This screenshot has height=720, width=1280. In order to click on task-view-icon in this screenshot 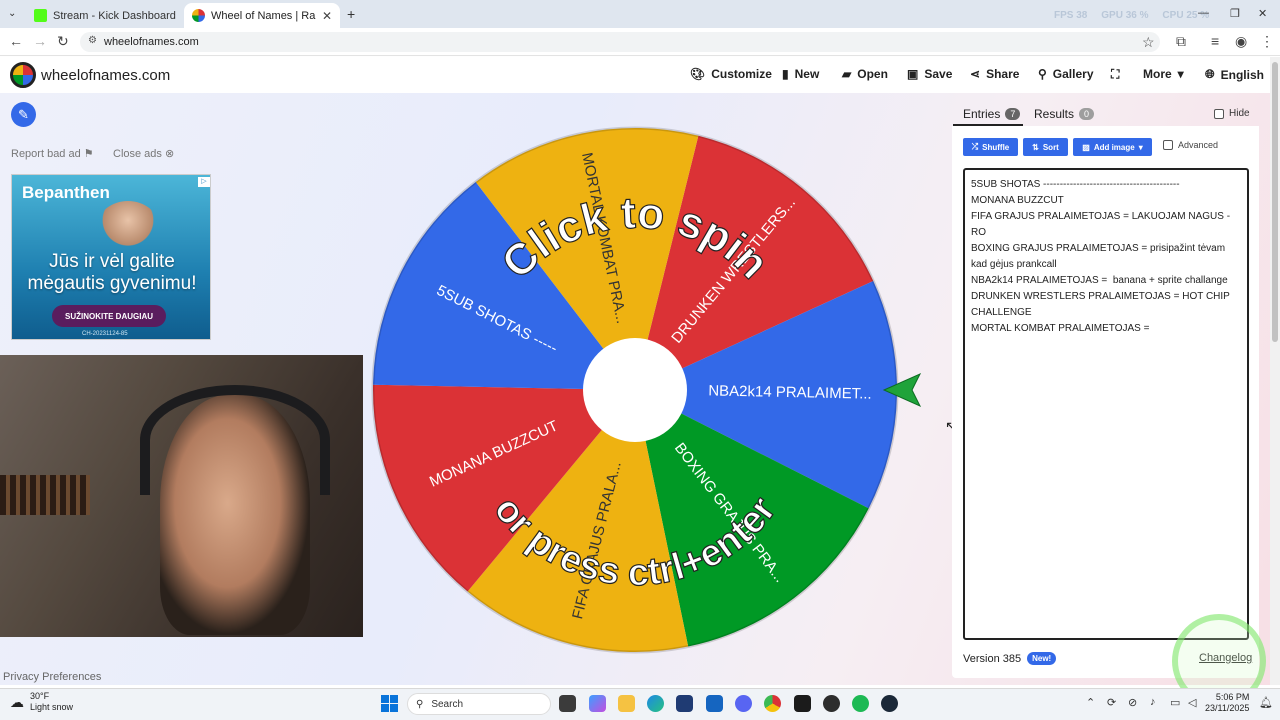, I will do `click(567, 703)`.